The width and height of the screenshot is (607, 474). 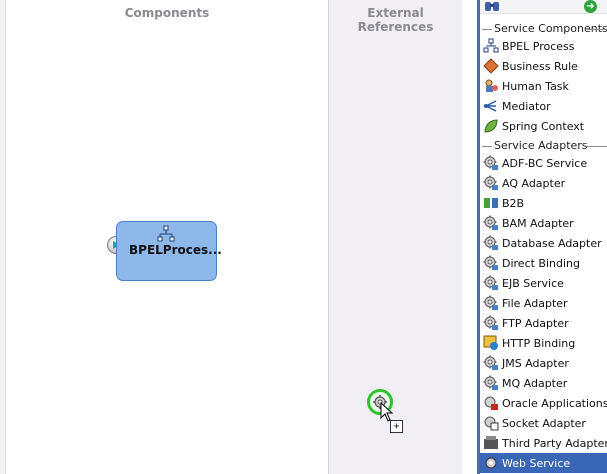 I want to click on palette-item-jms-adapter: JMS Adapter, so click(x=543, y=363).